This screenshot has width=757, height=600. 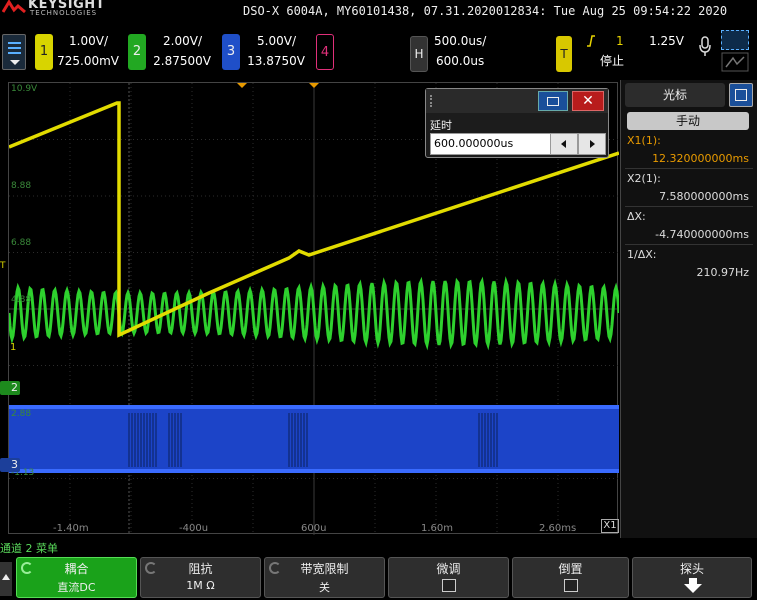 I want to click on x1-value: 12.320000000ms, so click(x=700, y=158).